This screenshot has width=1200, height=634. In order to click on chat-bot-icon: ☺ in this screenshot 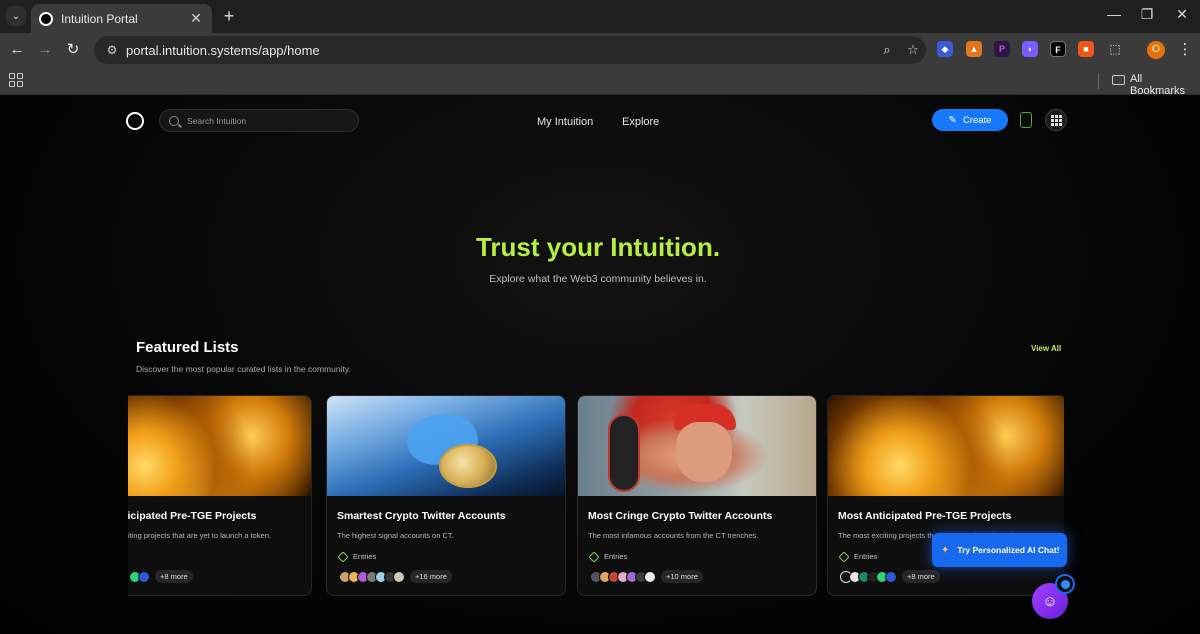, I will do `click(1050, 601)`.